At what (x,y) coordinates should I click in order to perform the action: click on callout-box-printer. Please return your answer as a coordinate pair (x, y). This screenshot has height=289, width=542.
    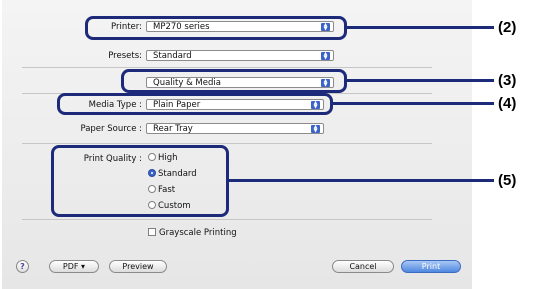
    Looking at the image, I should click on (216, 28).